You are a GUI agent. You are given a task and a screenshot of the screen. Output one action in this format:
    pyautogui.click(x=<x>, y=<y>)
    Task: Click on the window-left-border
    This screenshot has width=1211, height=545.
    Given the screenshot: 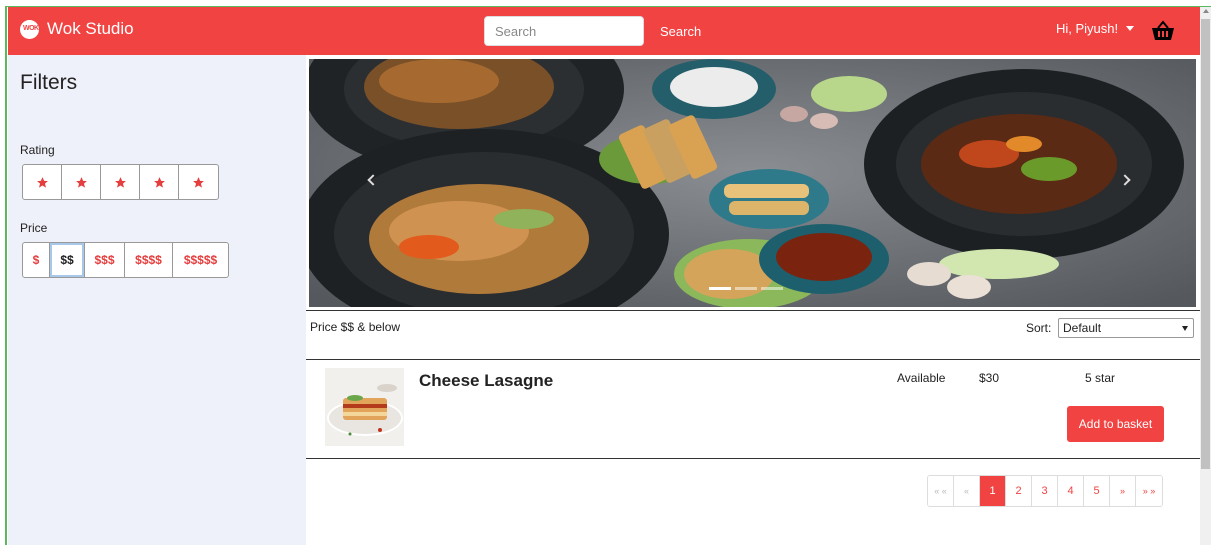 What is the action you would take?
    pyautogui.click(x=3, y=275)
    